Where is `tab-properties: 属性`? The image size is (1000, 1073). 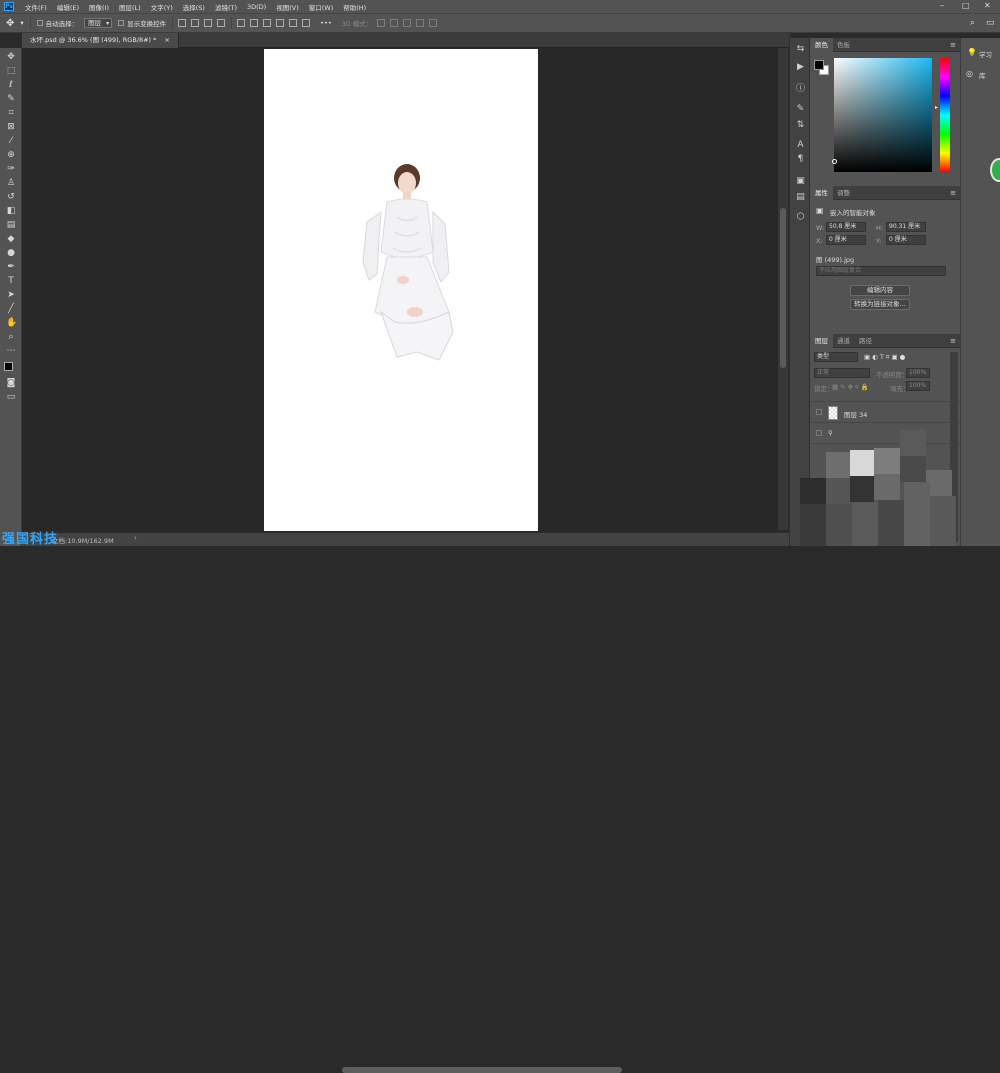 tab-properties: 属性 is located at coordinates (821, 193).